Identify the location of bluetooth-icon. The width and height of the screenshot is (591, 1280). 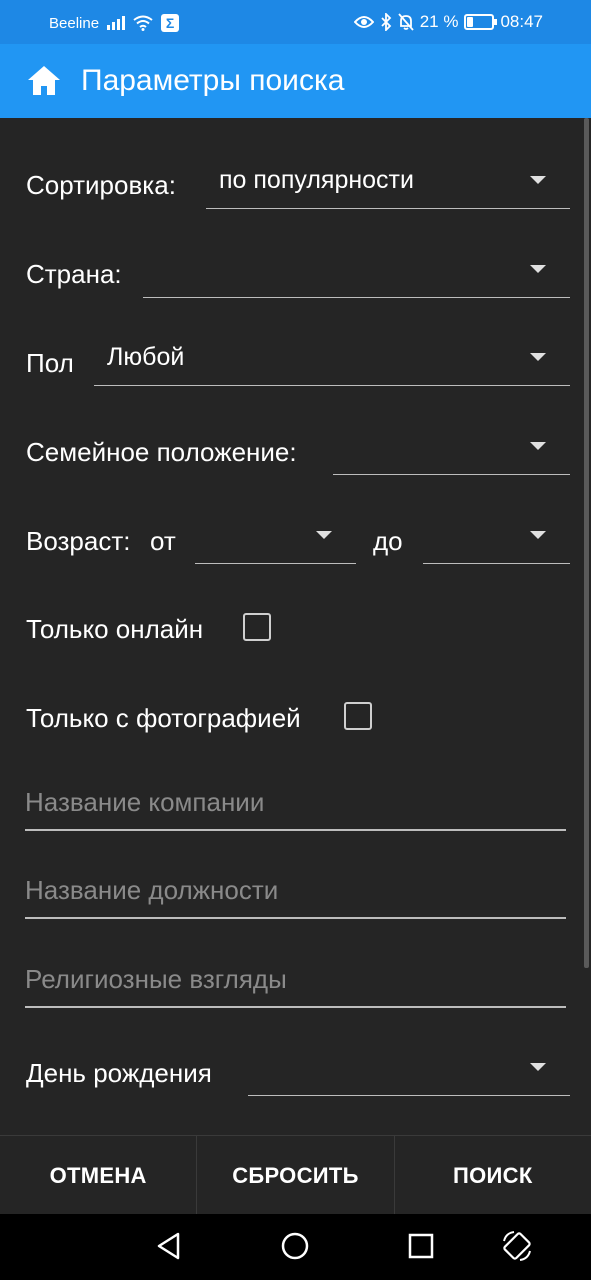
(386, 22).